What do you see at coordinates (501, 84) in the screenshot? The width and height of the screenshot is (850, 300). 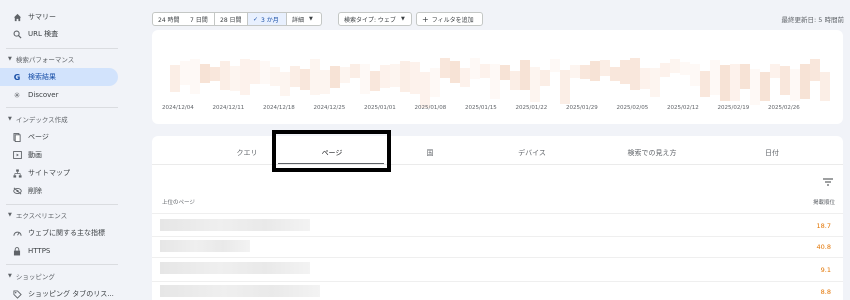 I see `blurred-chart-area` at bounding box center [501, 84].